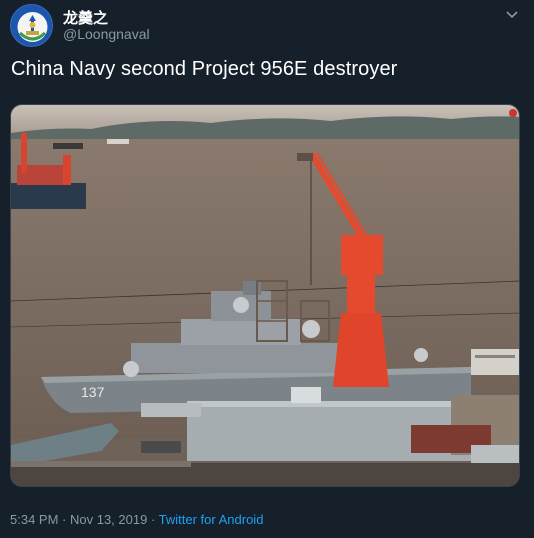 This screenshot has height=538, width=534. I want to click on tweet-time: 5:34 PM, so click(34, 519).